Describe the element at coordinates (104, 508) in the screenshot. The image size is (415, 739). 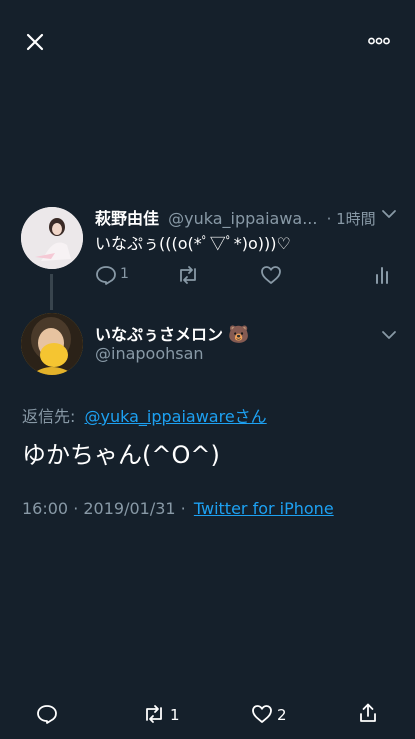
I see `timestamp: 16:00 · 2019/01/31 ·` at that location.